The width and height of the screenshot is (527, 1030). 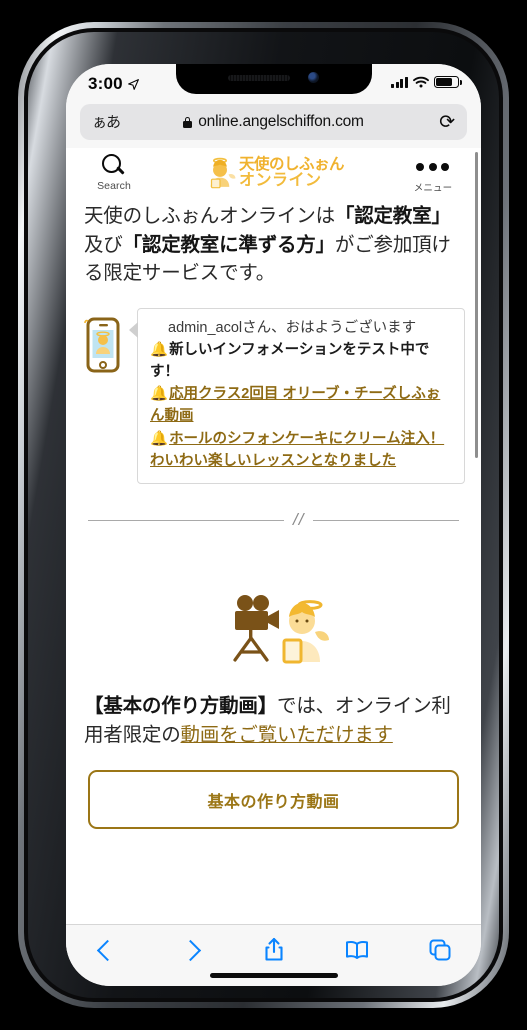 I want to click on status-time: 3:00, so click(x=105, y=83).